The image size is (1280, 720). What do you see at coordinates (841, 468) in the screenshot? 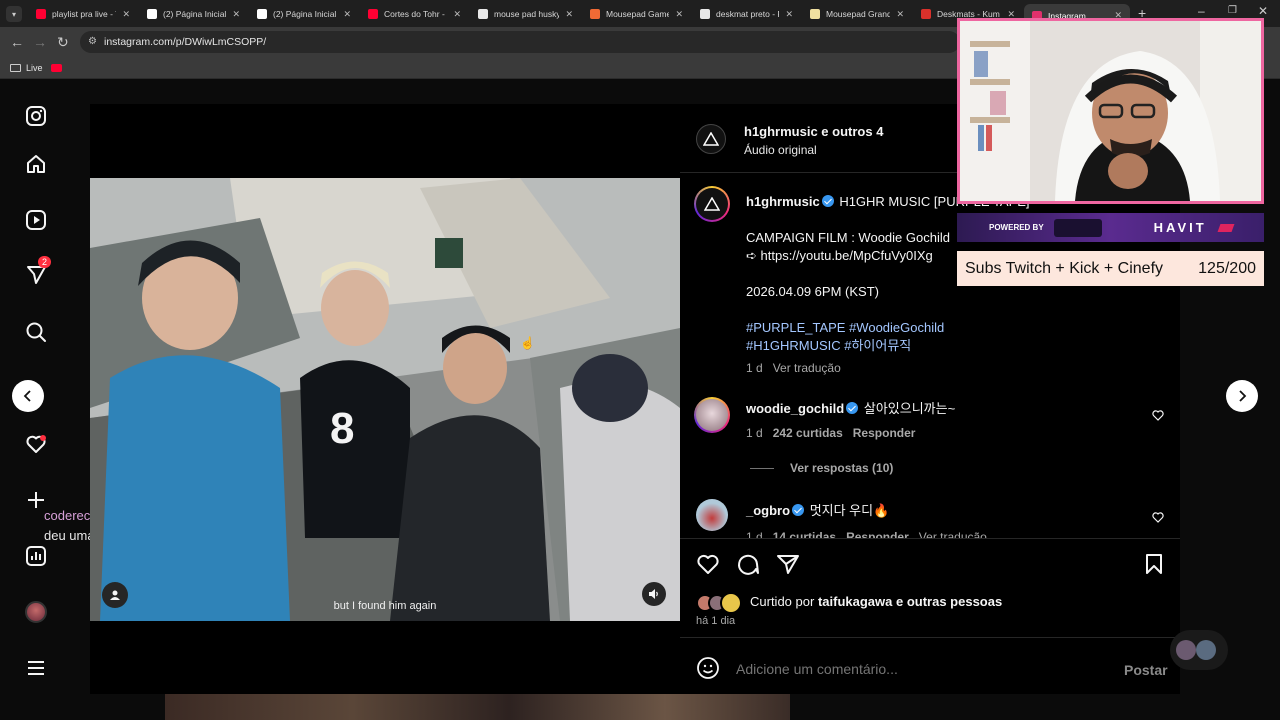
I see `view-replies-button: Ver respostas (10)` at bounding box center [841, 468].